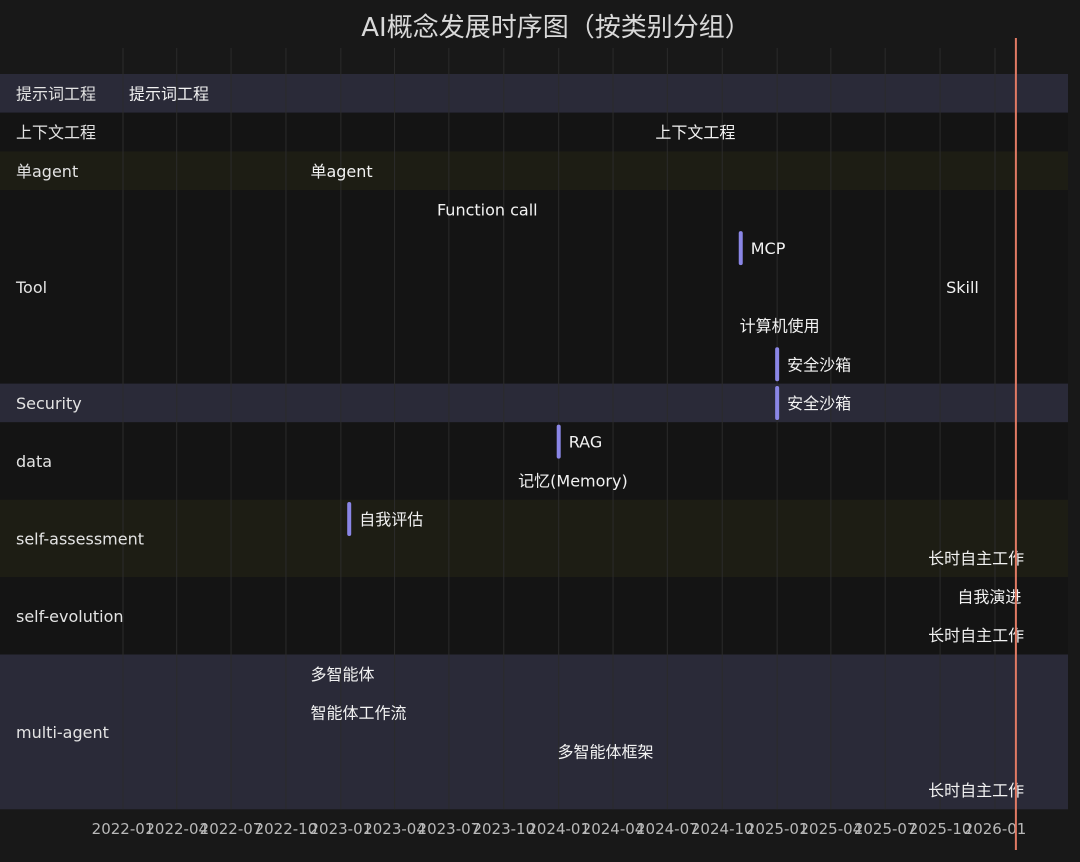  What do you see at coordinates (606, 751) in the screenshot?
I see `task-label: 多智能体框架` at bounding box center [606, 751].